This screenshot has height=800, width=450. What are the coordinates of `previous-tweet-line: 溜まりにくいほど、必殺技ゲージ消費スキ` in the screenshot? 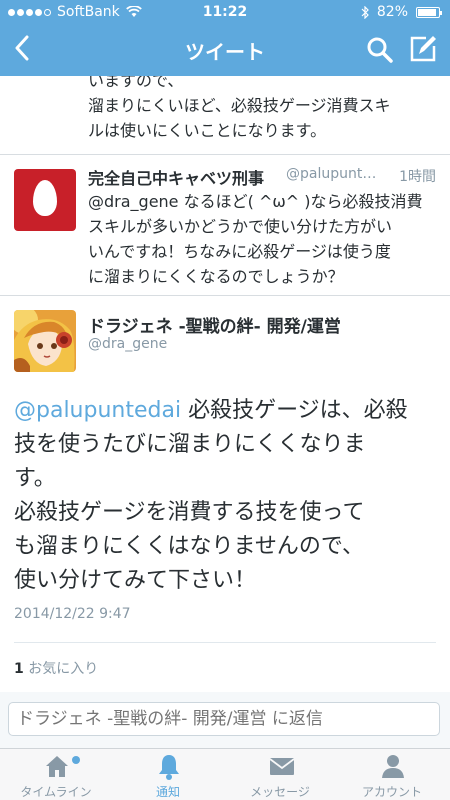 It's located at (239, 105).